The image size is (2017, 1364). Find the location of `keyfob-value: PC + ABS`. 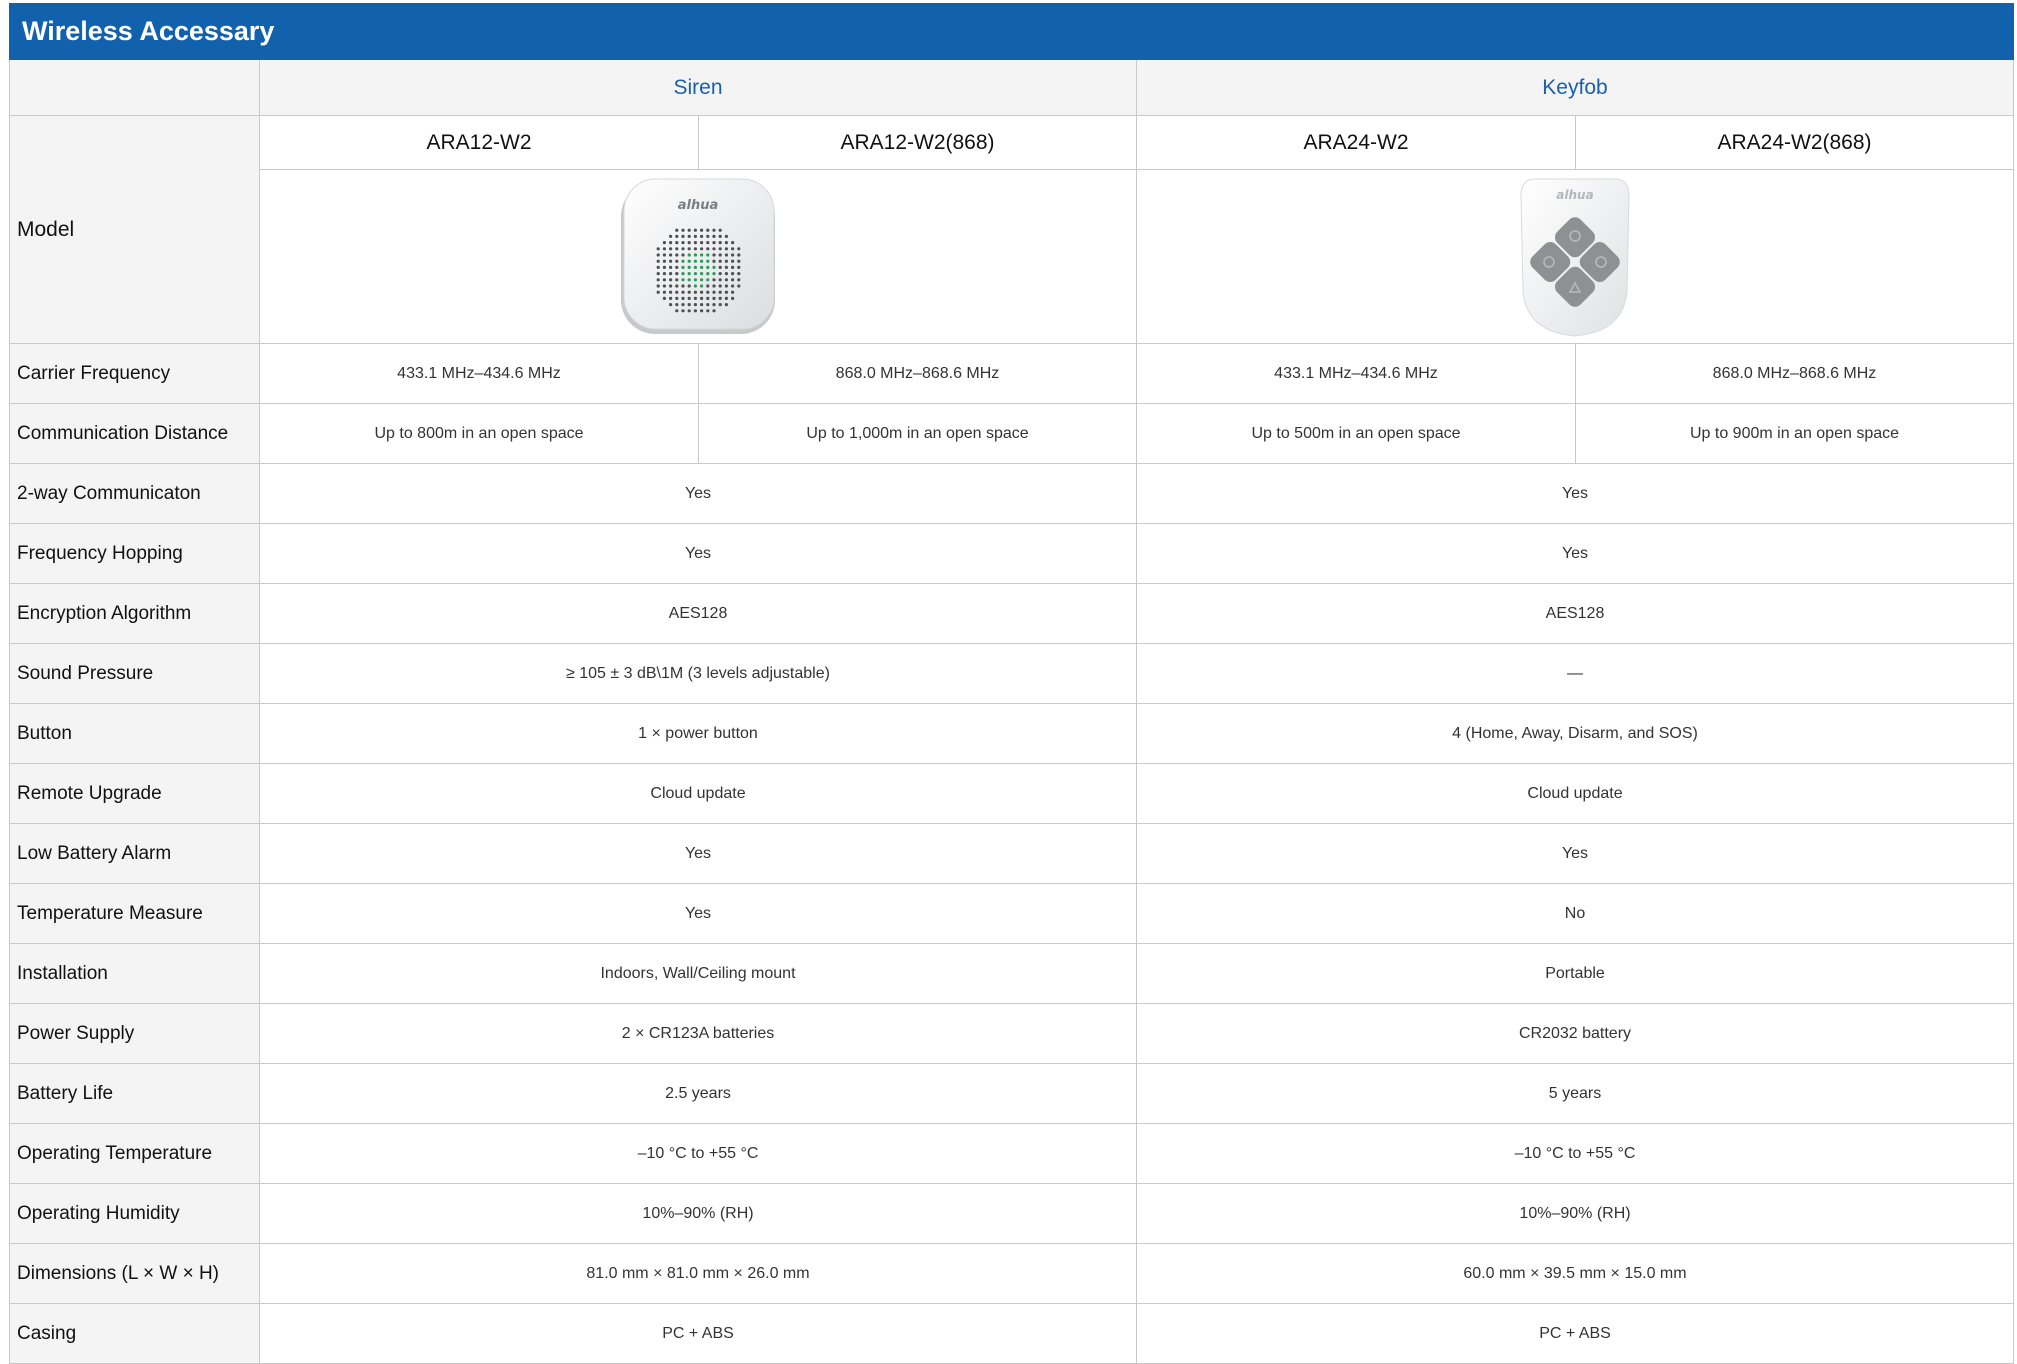

keyfob-value: PC + ABS is located at coordinates (1575, 1333).